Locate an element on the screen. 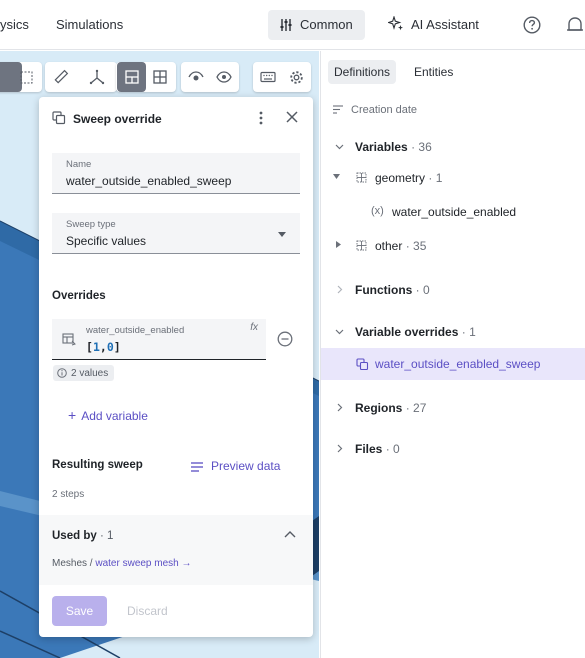 The width and height of the screenshot is (585, 658). sweep-type-label: Sweep type is located at coordinates (91, 224).